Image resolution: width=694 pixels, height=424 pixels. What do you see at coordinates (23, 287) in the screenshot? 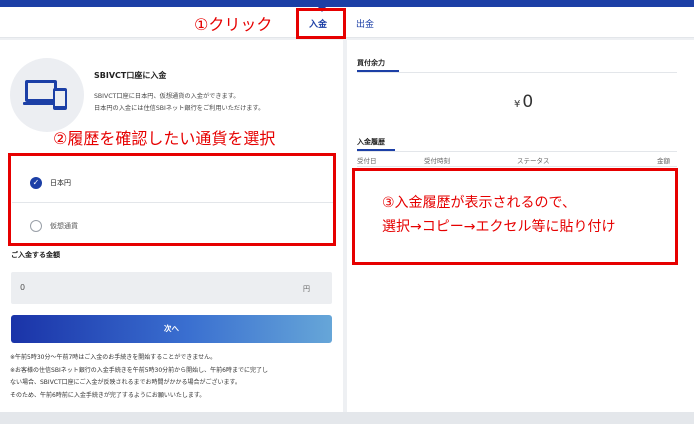
I see `amount-value: 0` at bounding box center [23, 287].